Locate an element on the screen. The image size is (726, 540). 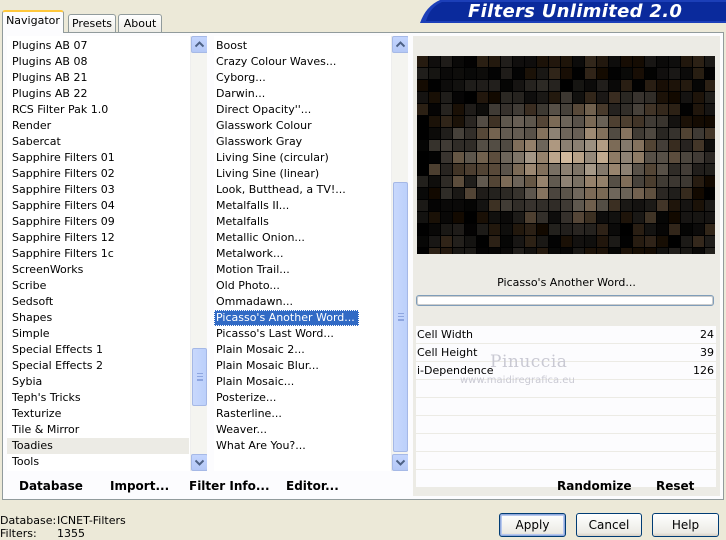
list-item: Boost is located at coordinates (302, 46).